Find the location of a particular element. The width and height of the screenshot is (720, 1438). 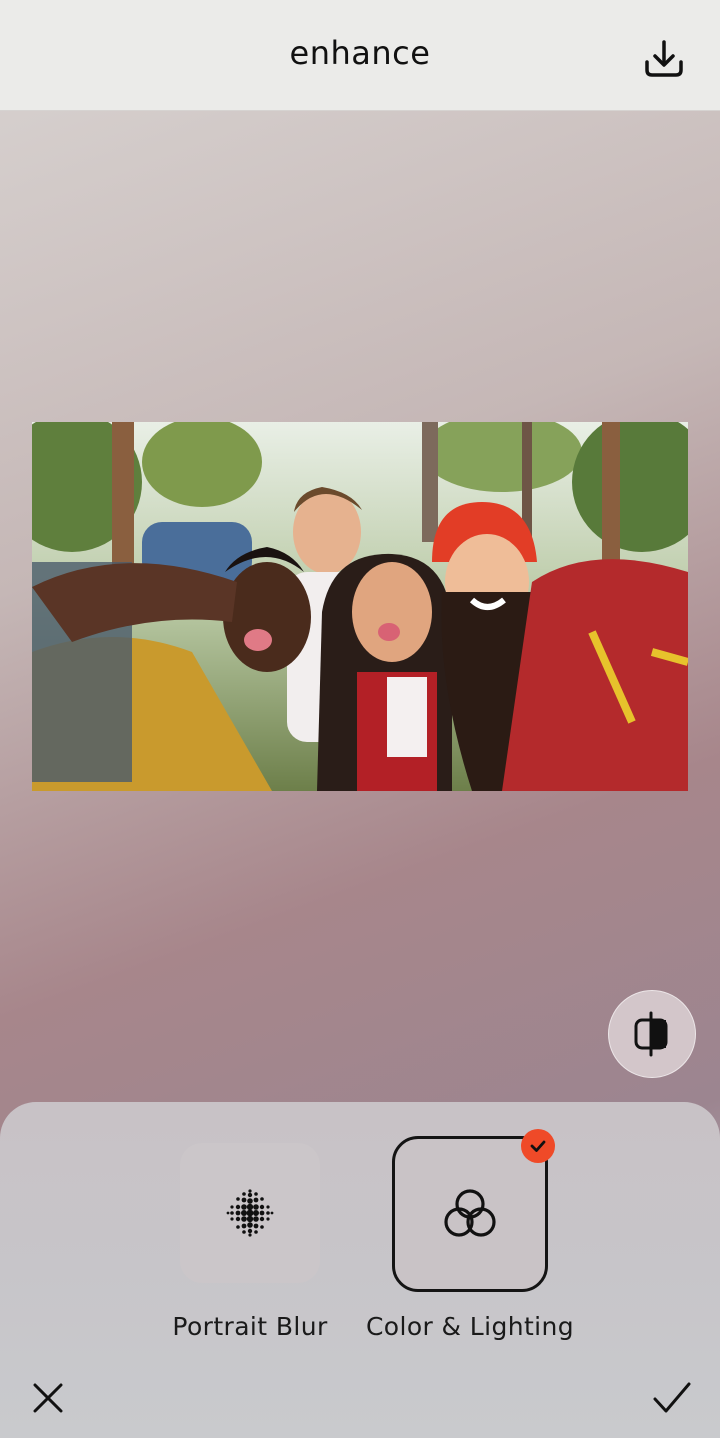

top-bar: enhance is located at coordinates (360, 55).